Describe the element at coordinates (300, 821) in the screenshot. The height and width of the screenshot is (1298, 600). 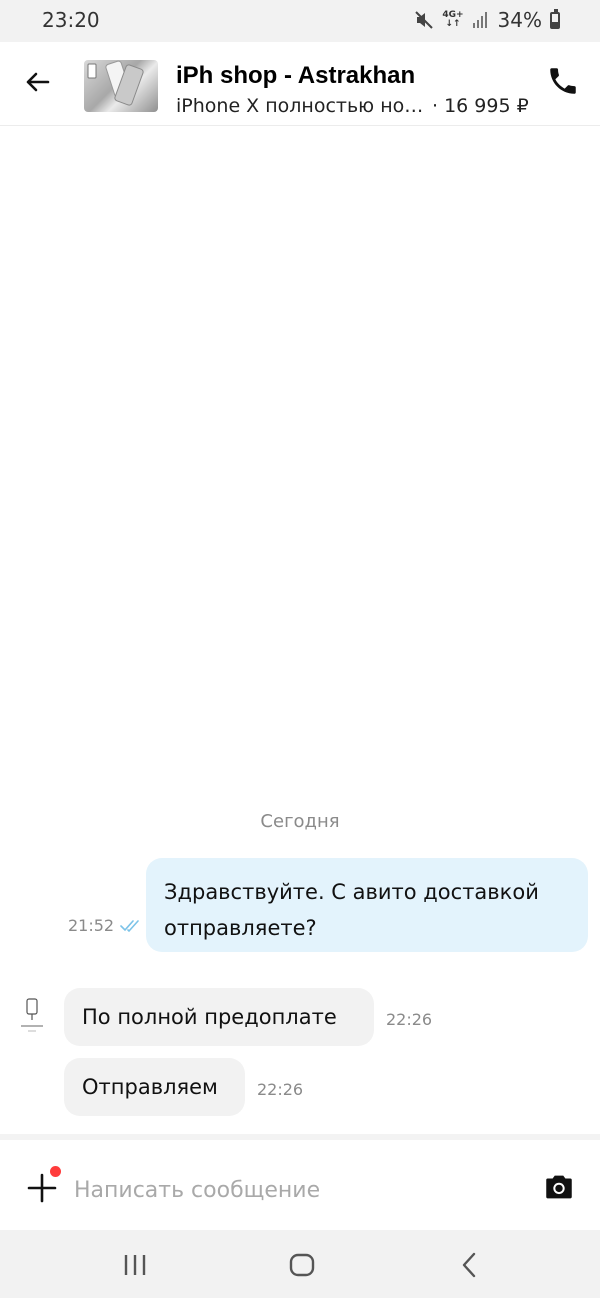
I see `date-separator: Сегодня` at that location.